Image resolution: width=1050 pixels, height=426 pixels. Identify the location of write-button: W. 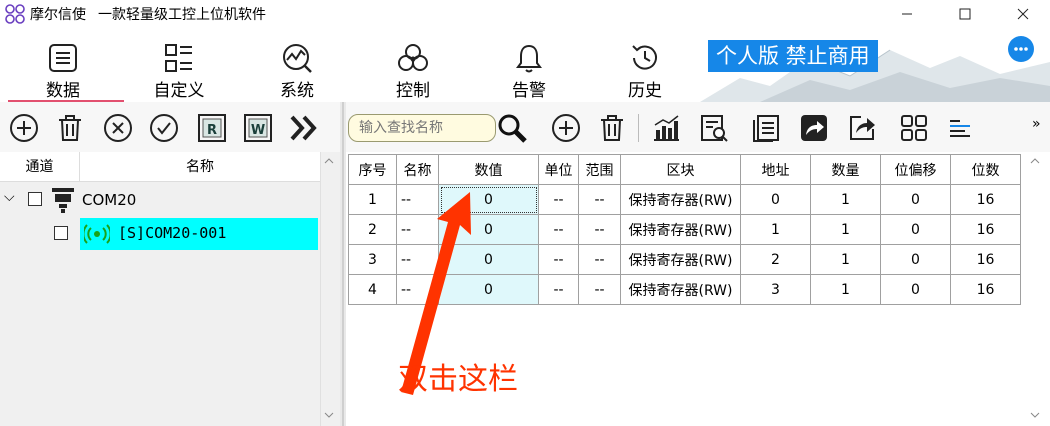
(258, 128).